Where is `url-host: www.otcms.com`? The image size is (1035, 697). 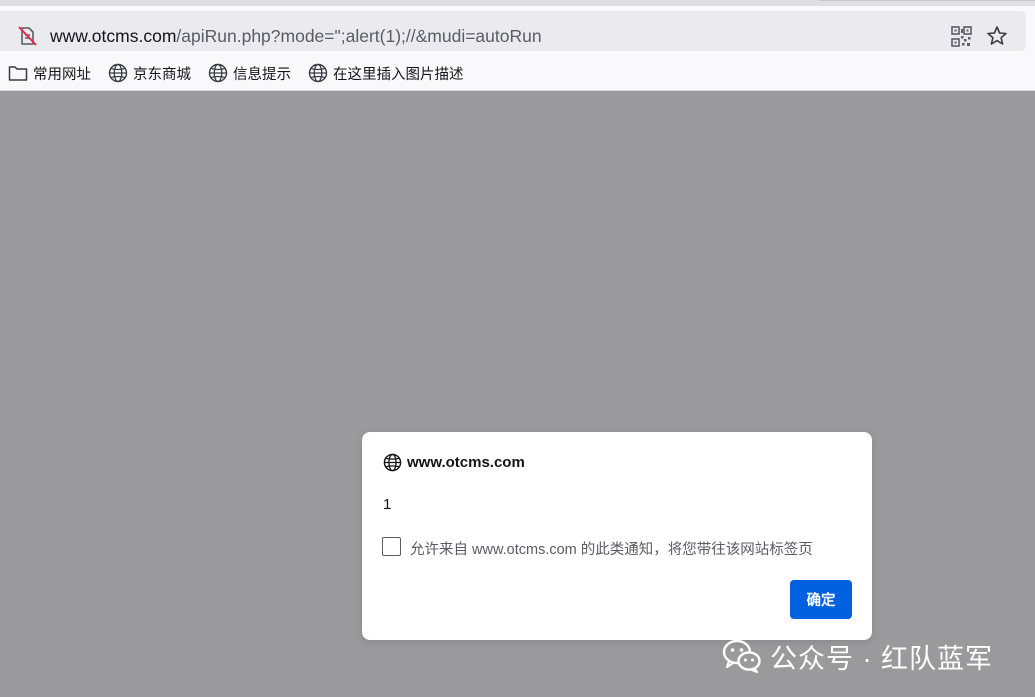
url-host: www.otcms.com is located at coordinates (113, 36).